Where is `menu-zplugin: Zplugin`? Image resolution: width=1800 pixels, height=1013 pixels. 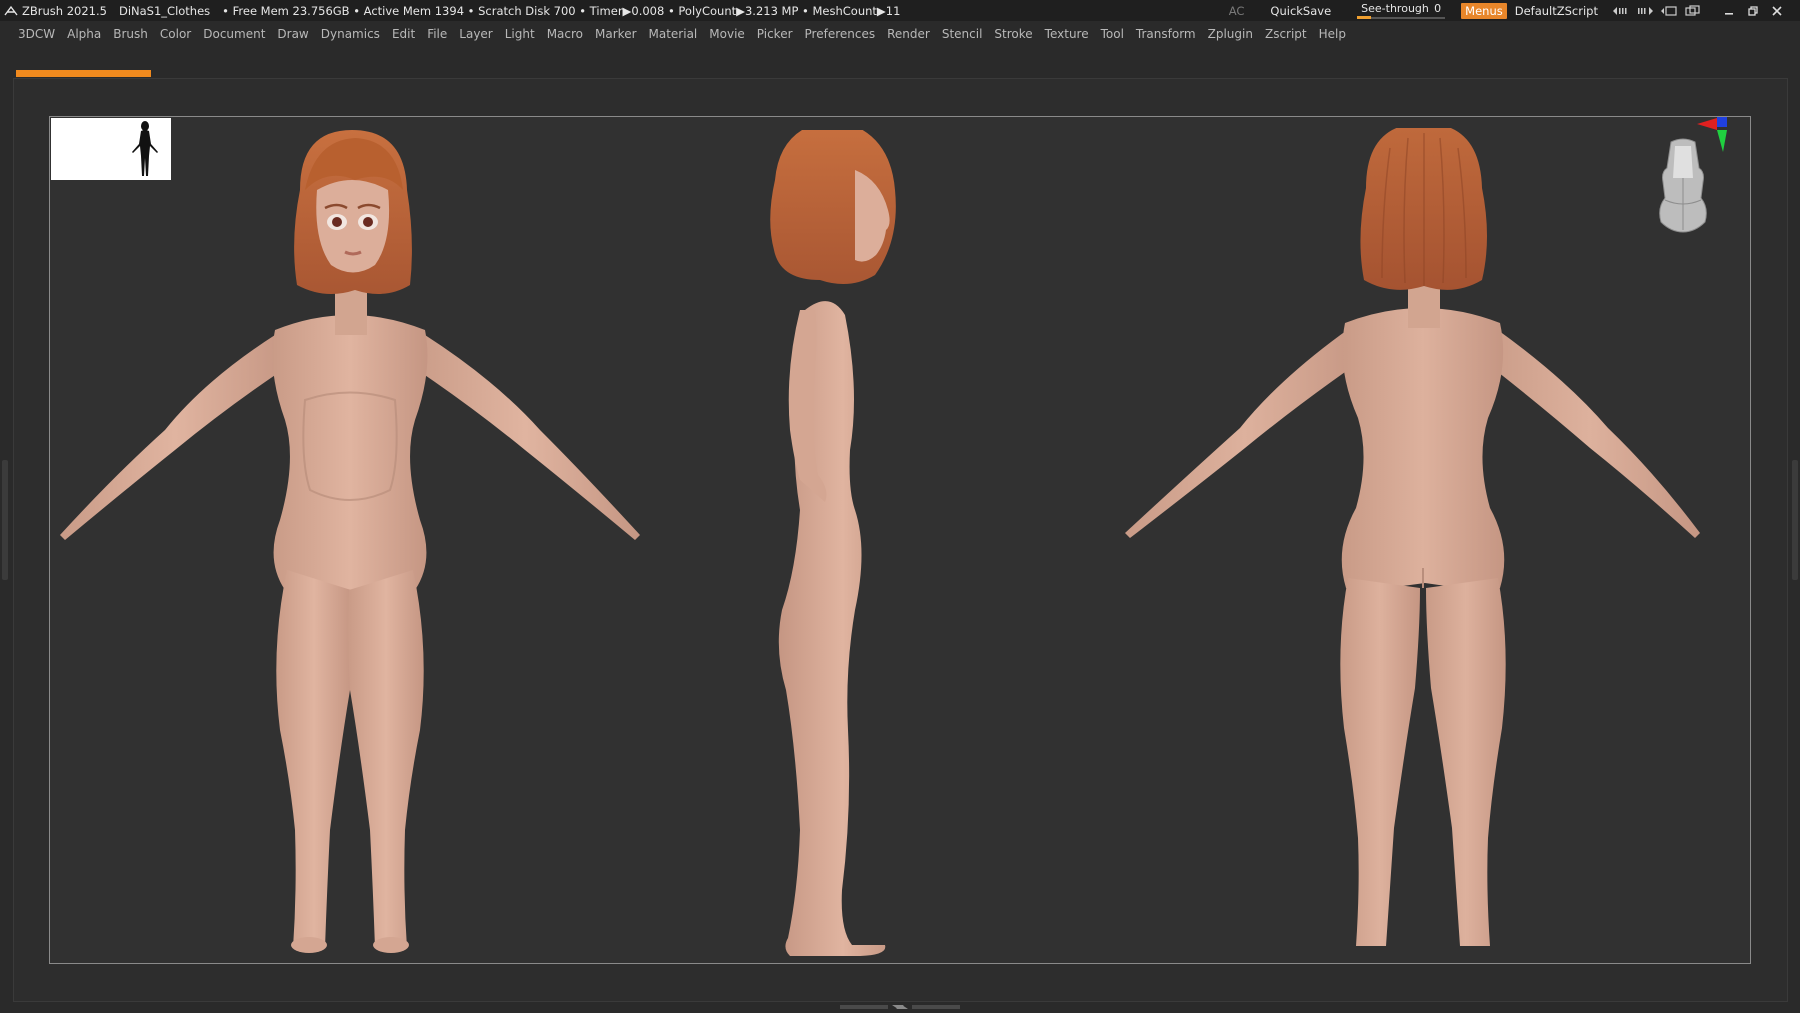
menu-zplugin: Zplugin is located at coordinates (1230, 34).